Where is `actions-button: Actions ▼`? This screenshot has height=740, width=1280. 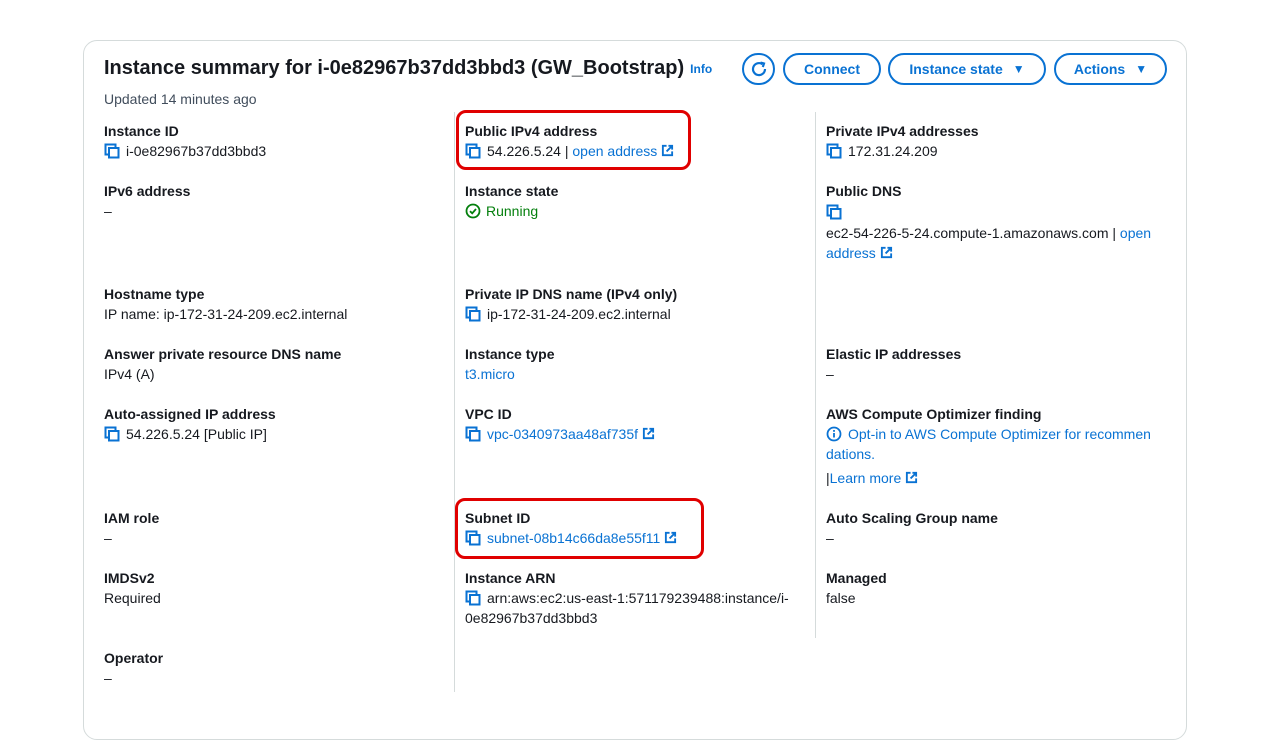
actions-button: Actions ▼ is located at coordinates (1110, 69).